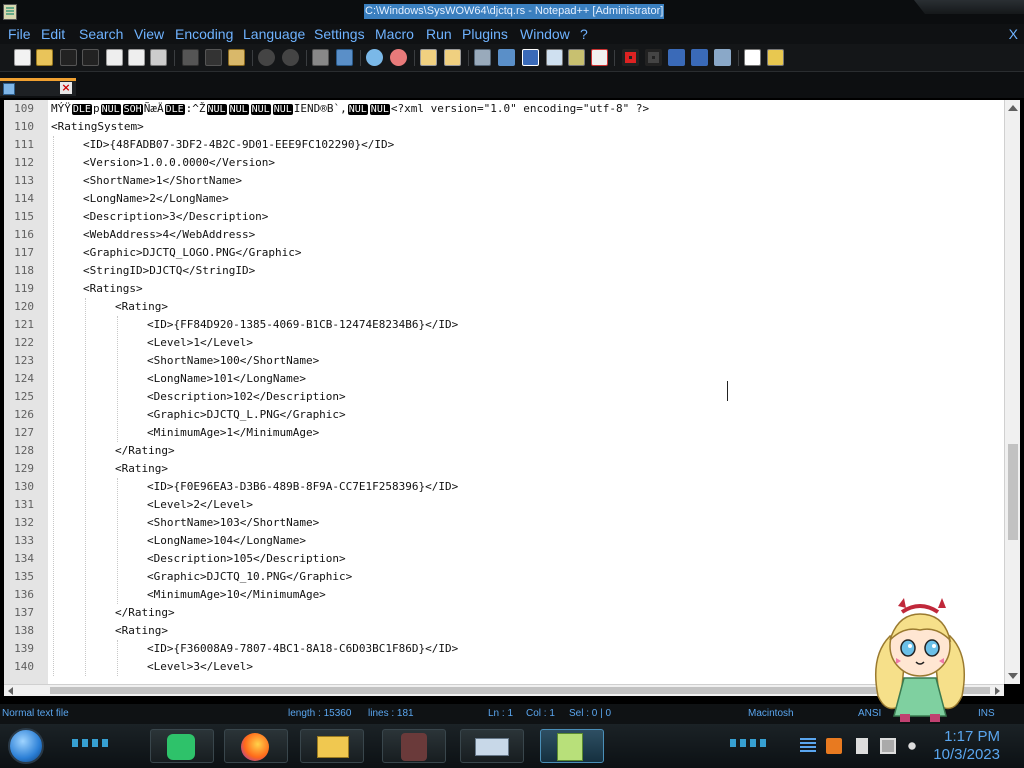 Image resolution: width=1024 pixels, height=768 pixels. Describe the element at coordinates (38, 87) in the screenshot. I see `tab-djctq-rs: ×` at that location.